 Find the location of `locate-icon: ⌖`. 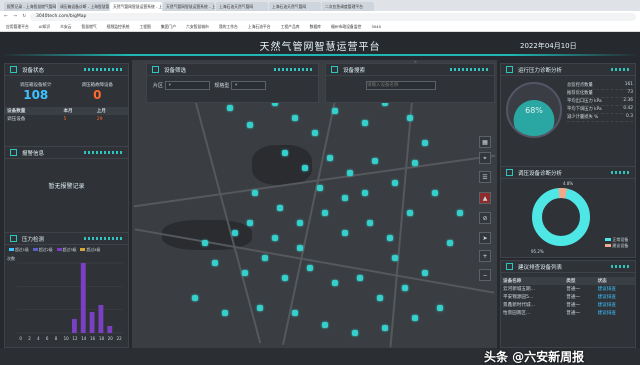

locate-icon: ⌖ is located at coordinates (485, 158).